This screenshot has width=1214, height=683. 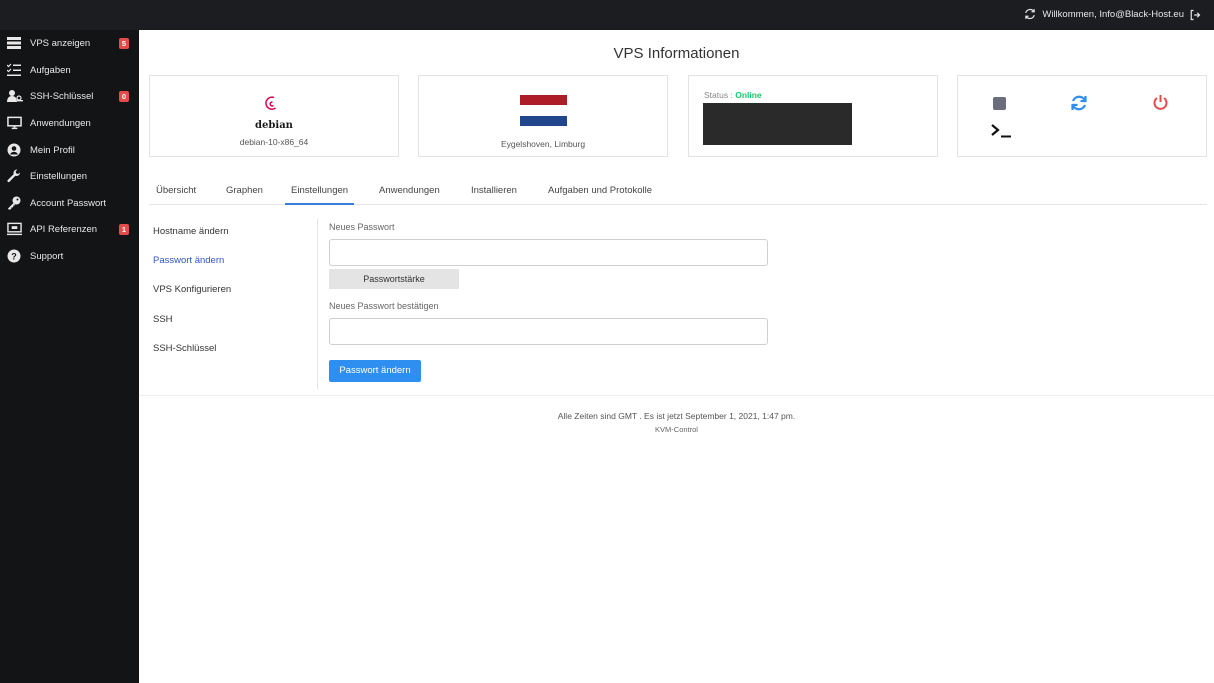 I want to click on sidebar-item-label: Mein Profil, so click(x=52, y=150).